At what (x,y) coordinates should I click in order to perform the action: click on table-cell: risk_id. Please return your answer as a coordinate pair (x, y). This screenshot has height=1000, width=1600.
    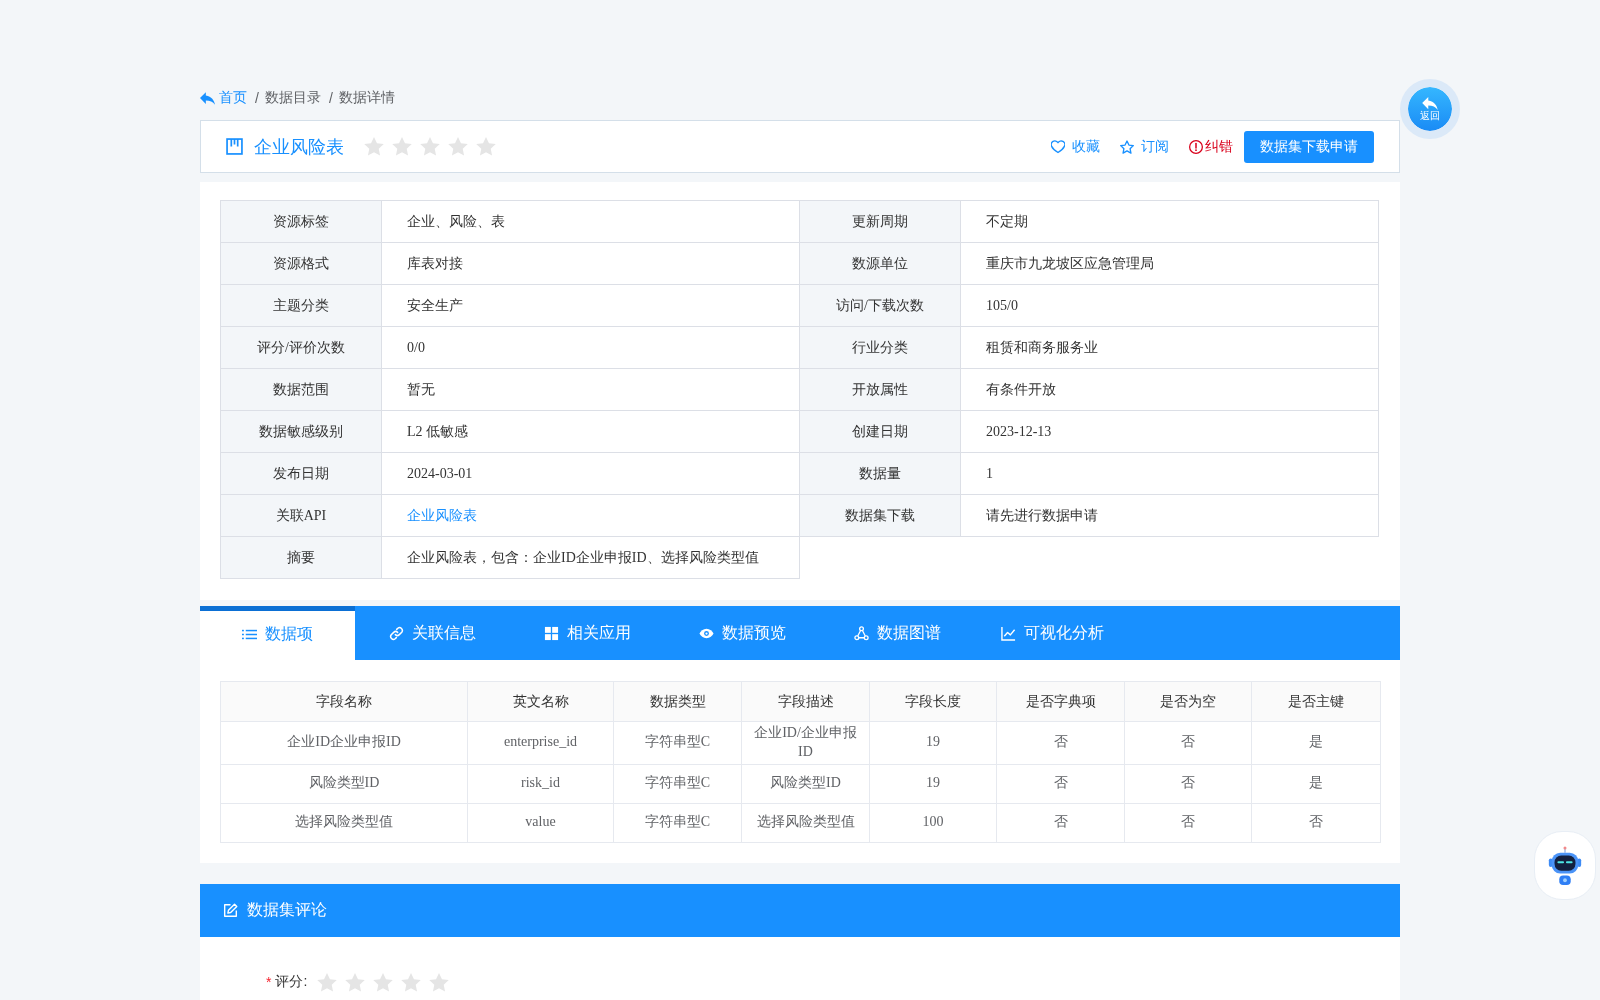
    Looking at the image, I should click on (540, 784).